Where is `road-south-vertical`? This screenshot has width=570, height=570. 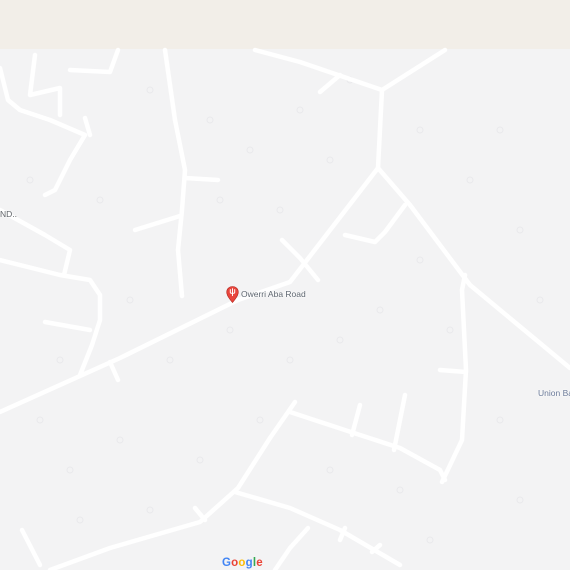
road-south-vertical is located at coordinates (291, 547).